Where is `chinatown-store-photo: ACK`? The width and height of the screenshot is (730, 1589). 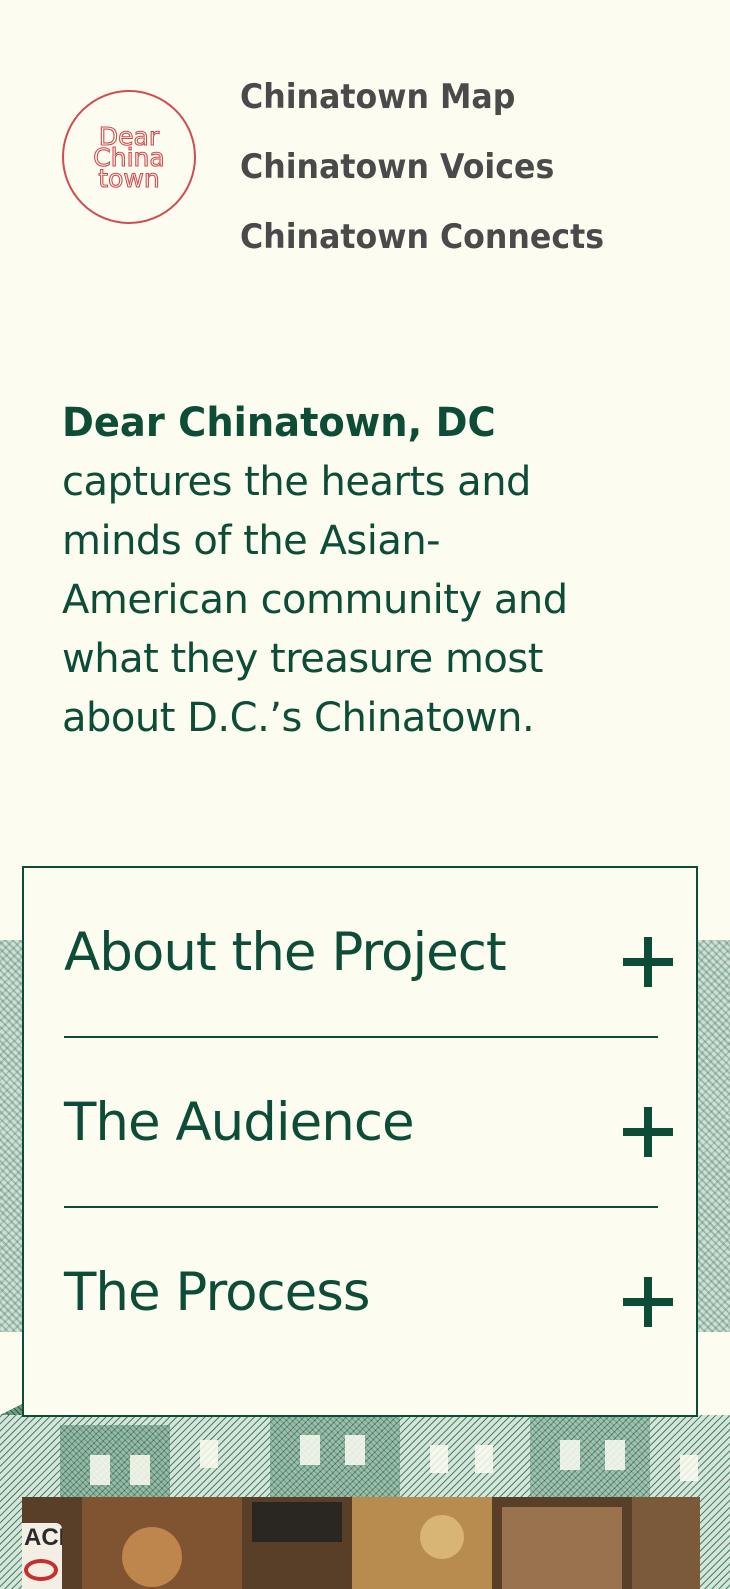
chinatown-store-photo: ACK is located at coordinates (361, 1543).